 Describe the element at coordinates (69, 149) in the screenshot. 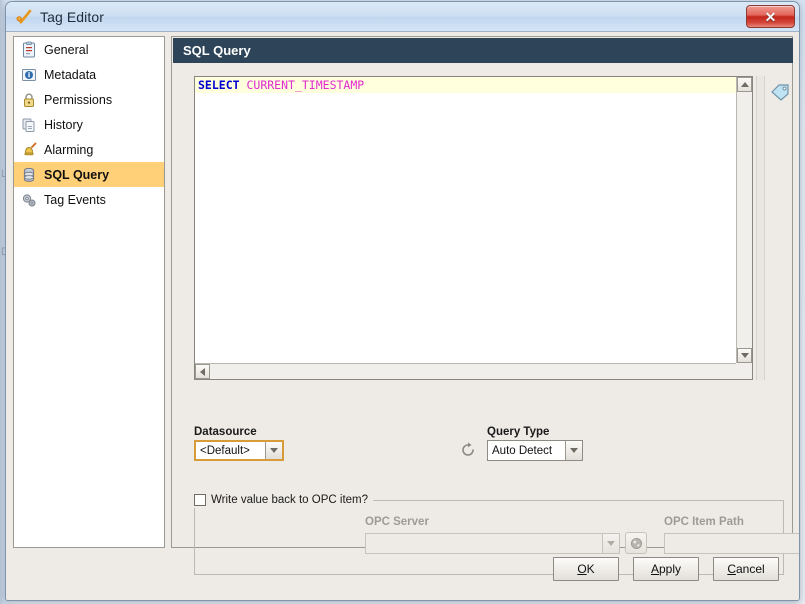

I see `sidebar-item-label: Alarming` at that location.